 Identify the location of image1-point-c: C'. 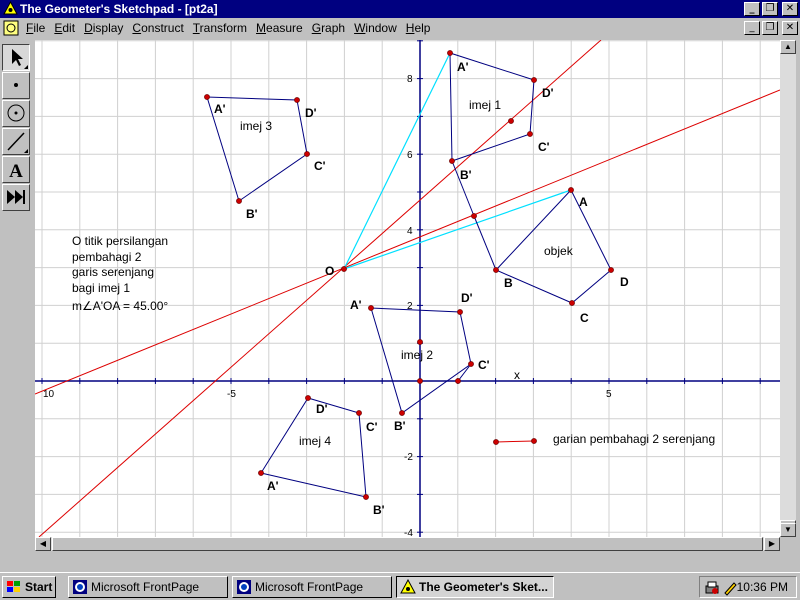
(544, 147).